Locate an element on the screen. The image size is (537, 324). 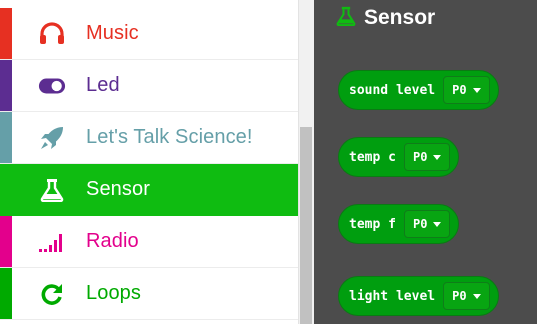
category-radio: Radio is located at coordinates (149, 242).